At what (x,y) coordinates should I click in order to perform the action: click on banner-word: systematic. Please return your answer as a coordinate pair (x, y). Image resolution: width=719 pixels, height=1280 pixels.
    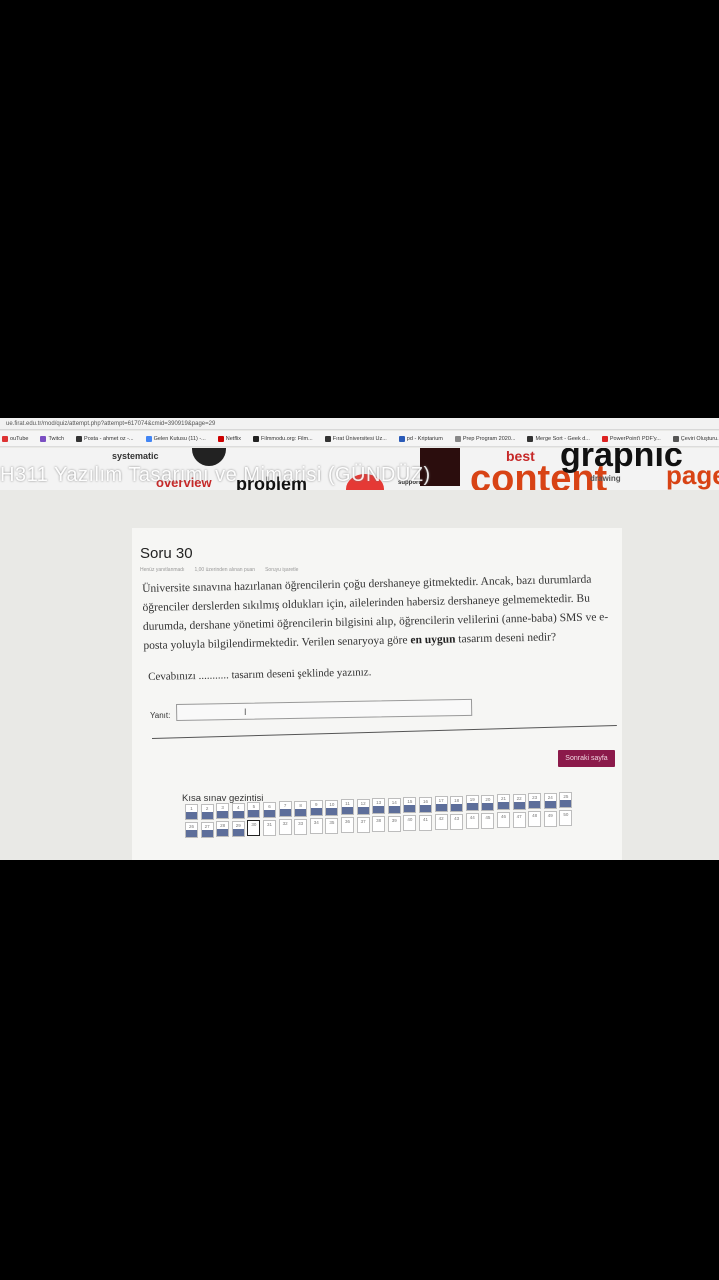
    Looking at the image, I should click on (135, 456).